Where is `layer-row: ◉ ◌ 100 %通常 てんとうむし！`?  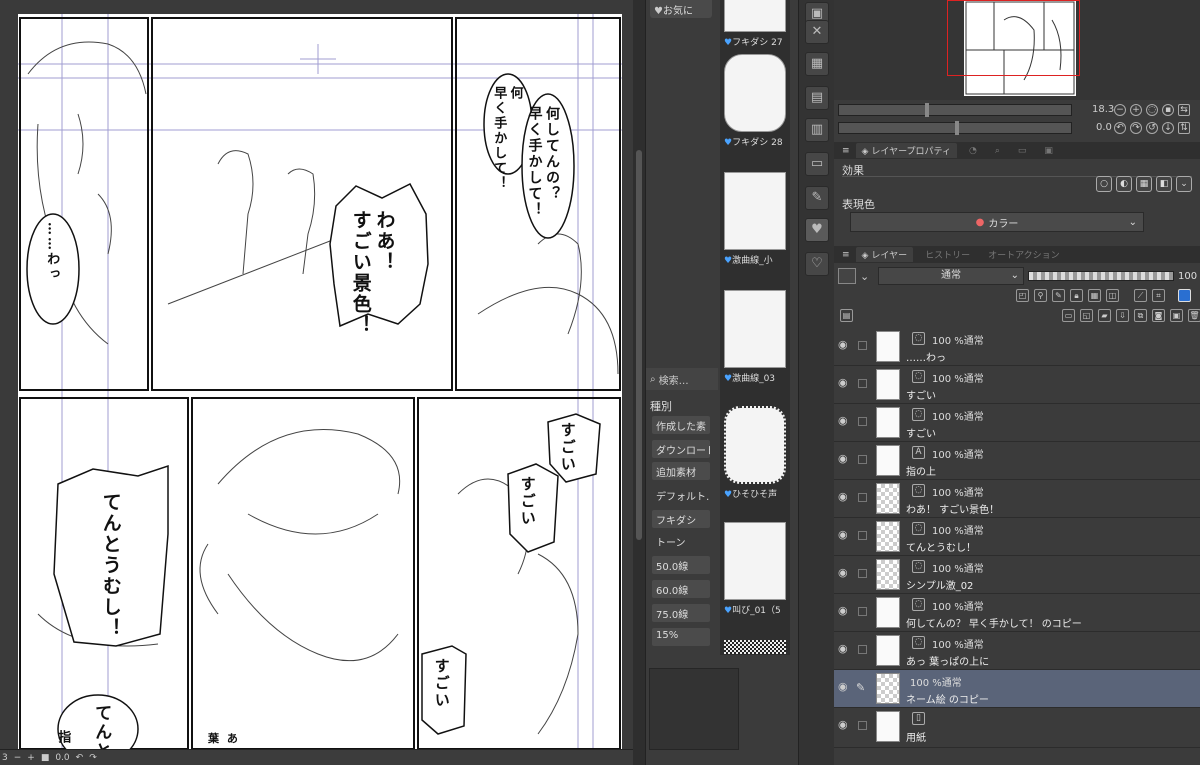 layer-row: ◉ ◌ 100 %通常 てんとうむし！ is located at coordinates (1017, 537).